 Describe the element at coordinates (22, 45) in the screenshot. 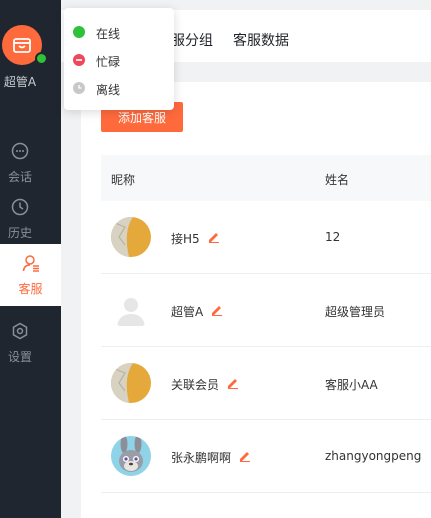

I see `store-icon` at that location.